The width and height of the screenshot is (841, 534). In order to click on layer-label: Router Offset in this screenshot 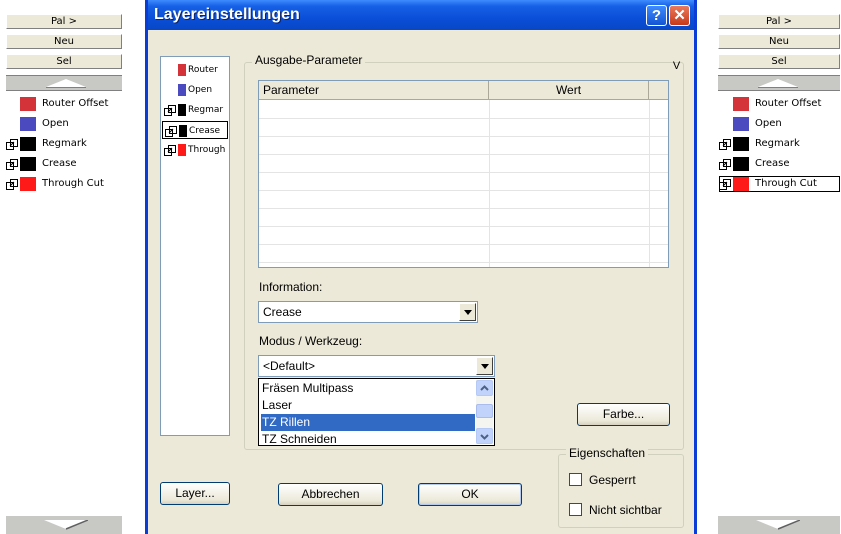, I will do `click(788, 103)`.